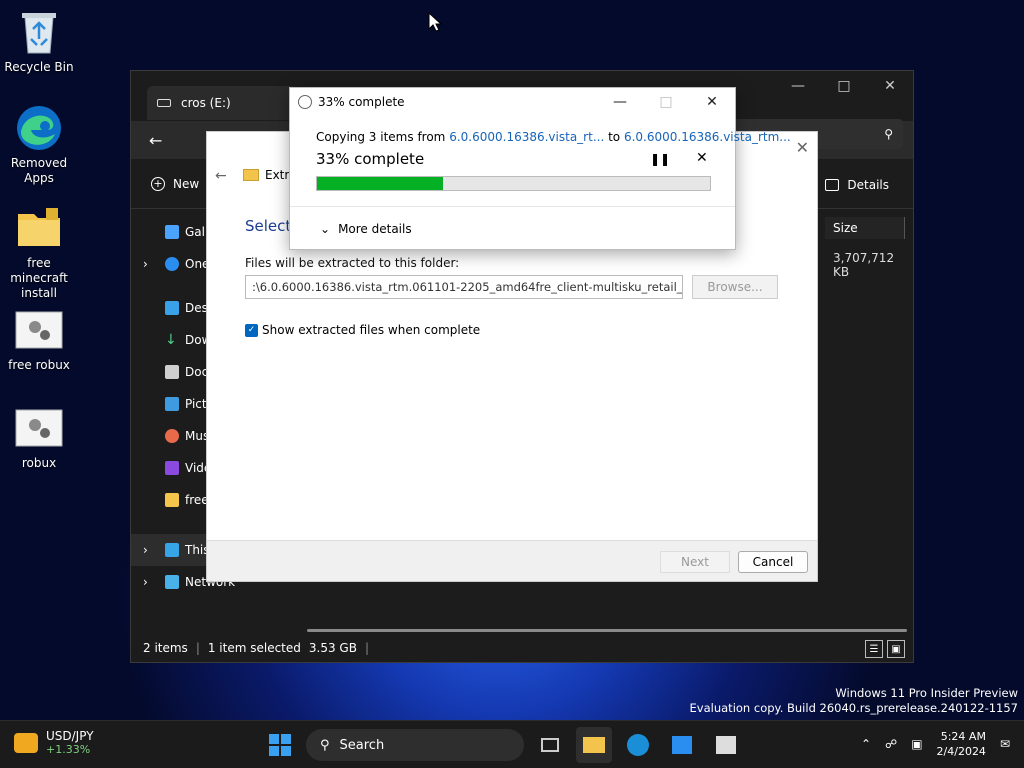 Image resolution: width=1024 pixels, height=768 pixels. I want to click on new-plus-icon: +, so click(158, 183).